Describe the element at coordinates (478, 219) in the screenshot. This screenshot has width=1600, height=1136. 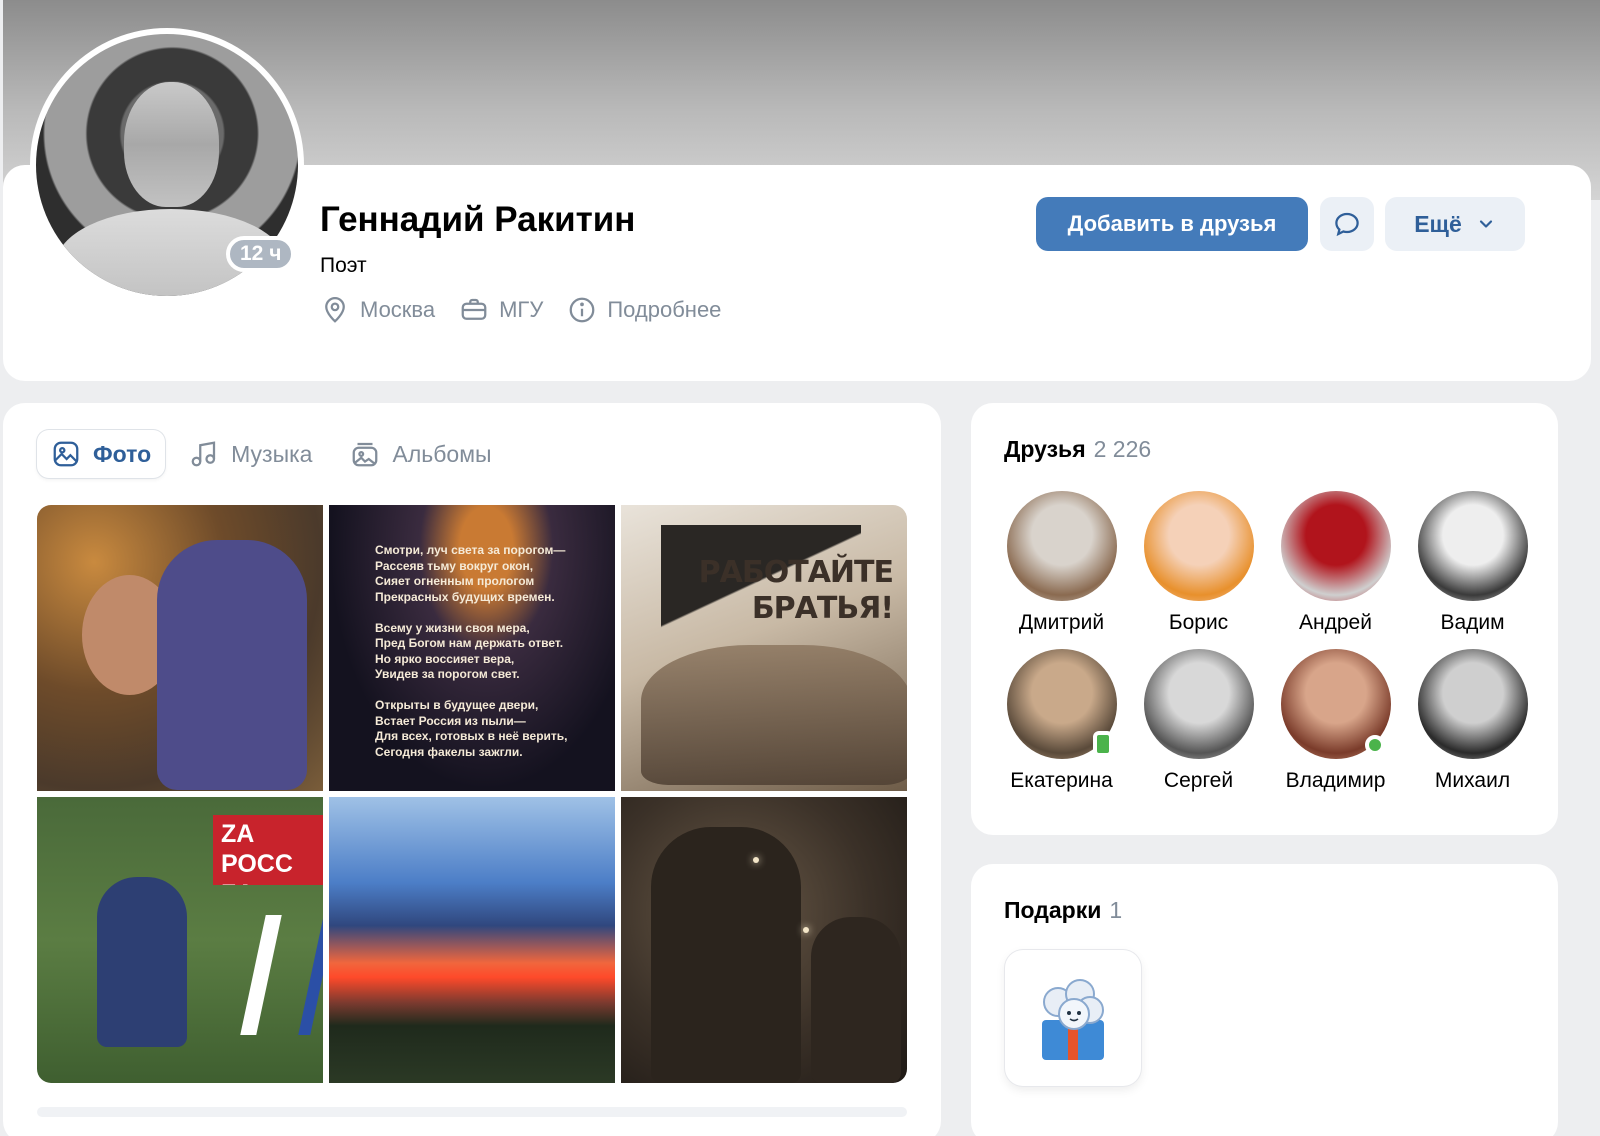
I see `profile-name: Геннадий Ракитин` at that location.